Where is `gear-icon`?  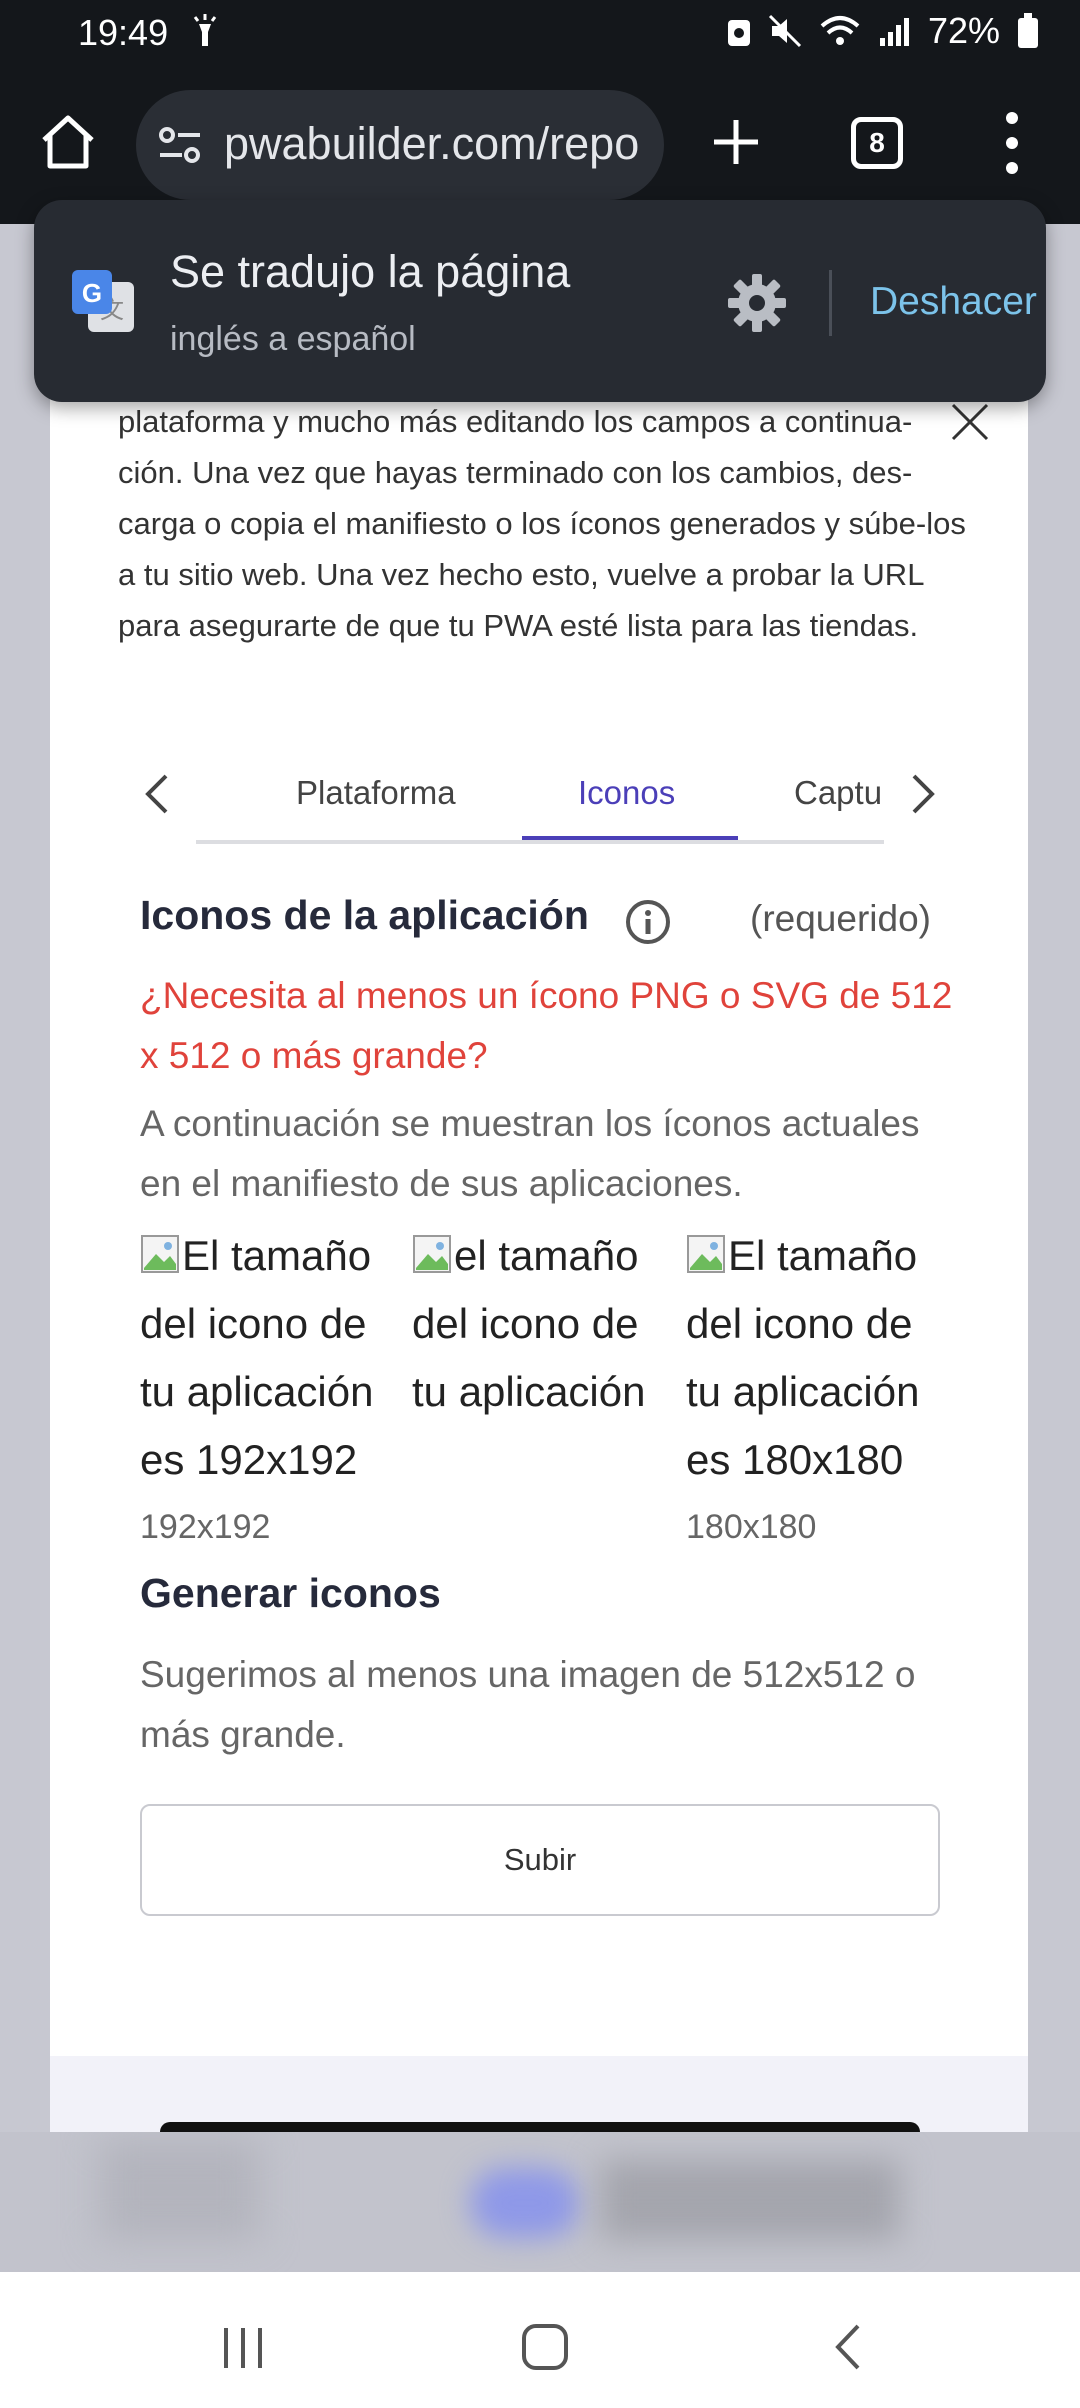 gear-icon is located at coordinates (757, 303).